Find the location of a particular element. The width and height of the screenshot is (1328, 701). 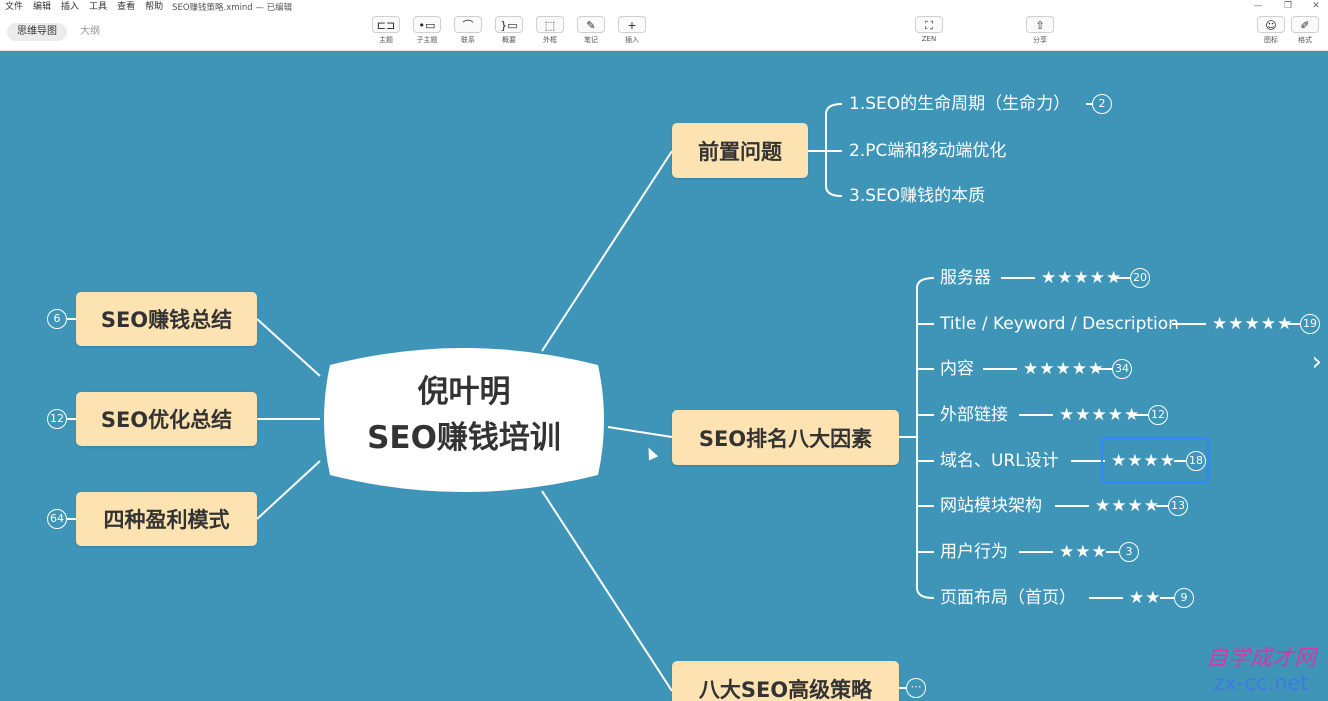

collapsed-count-badge: 13 is located at coordinates (1178, 506).